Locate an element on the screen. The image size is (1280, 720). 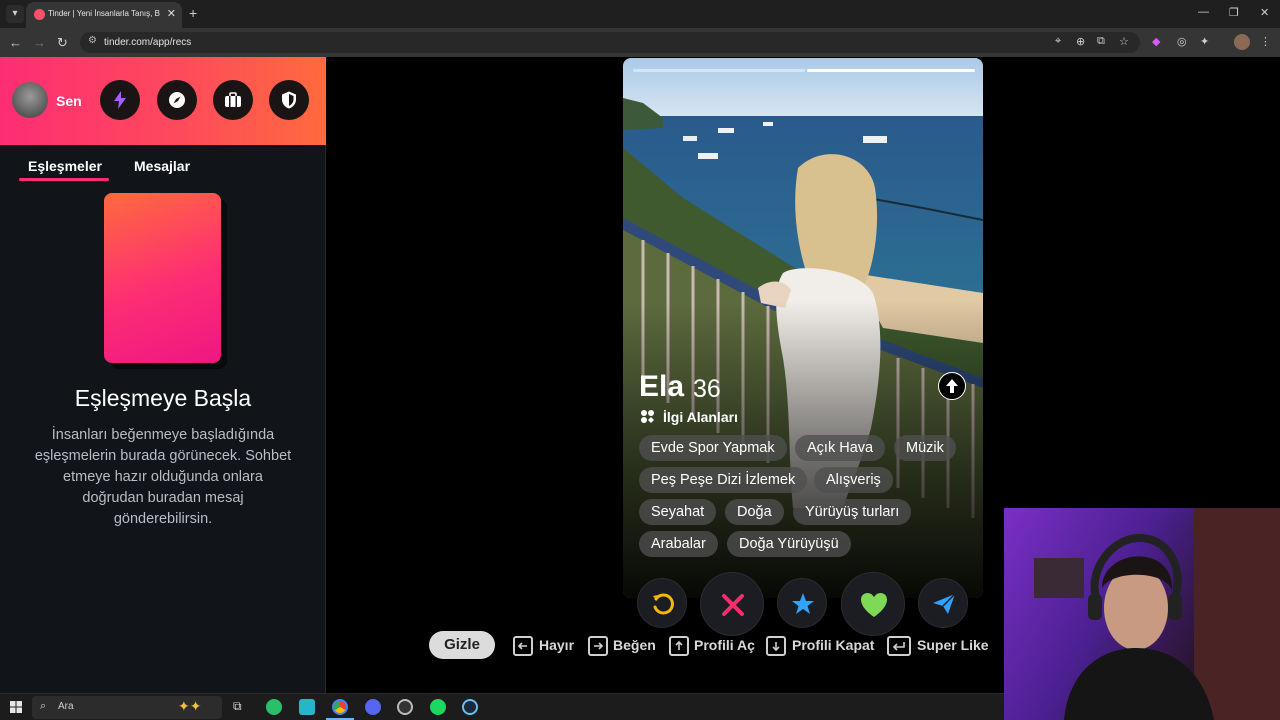
shortcut-label: Hayır is located at coordinates (557, 645).